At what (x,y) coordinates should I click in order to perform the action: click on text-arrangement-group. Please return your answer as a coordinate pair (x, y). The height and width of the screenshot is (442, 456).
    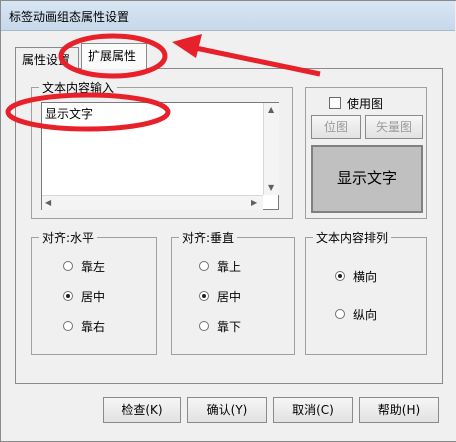
    Looking at the image, I should click on (366, 296).